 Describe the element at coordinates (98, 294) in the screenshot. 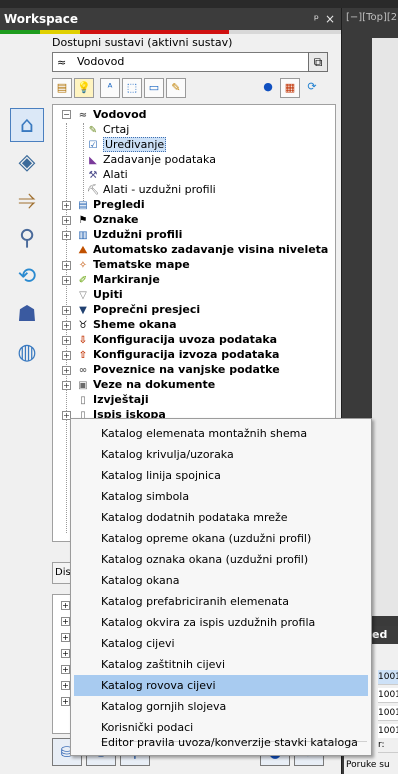

I see `tree-item: ▽ Upiti` at that location.